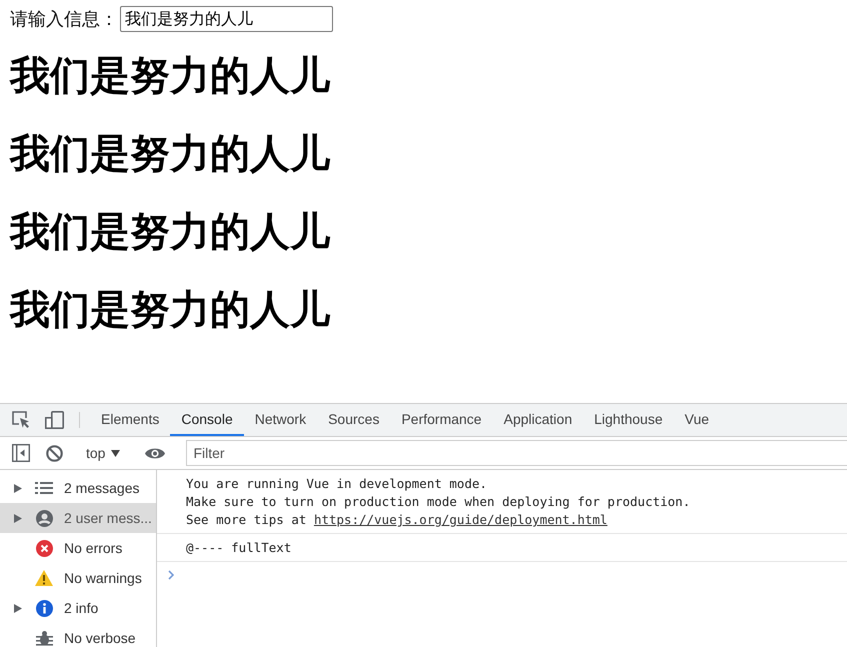 Image resolution: width=847 pixels, height=647 pixels. What do you see at coordinates (281, 420) in the screenshot?
I see `devtools-tab: Network` at bounding box center [281, 420].